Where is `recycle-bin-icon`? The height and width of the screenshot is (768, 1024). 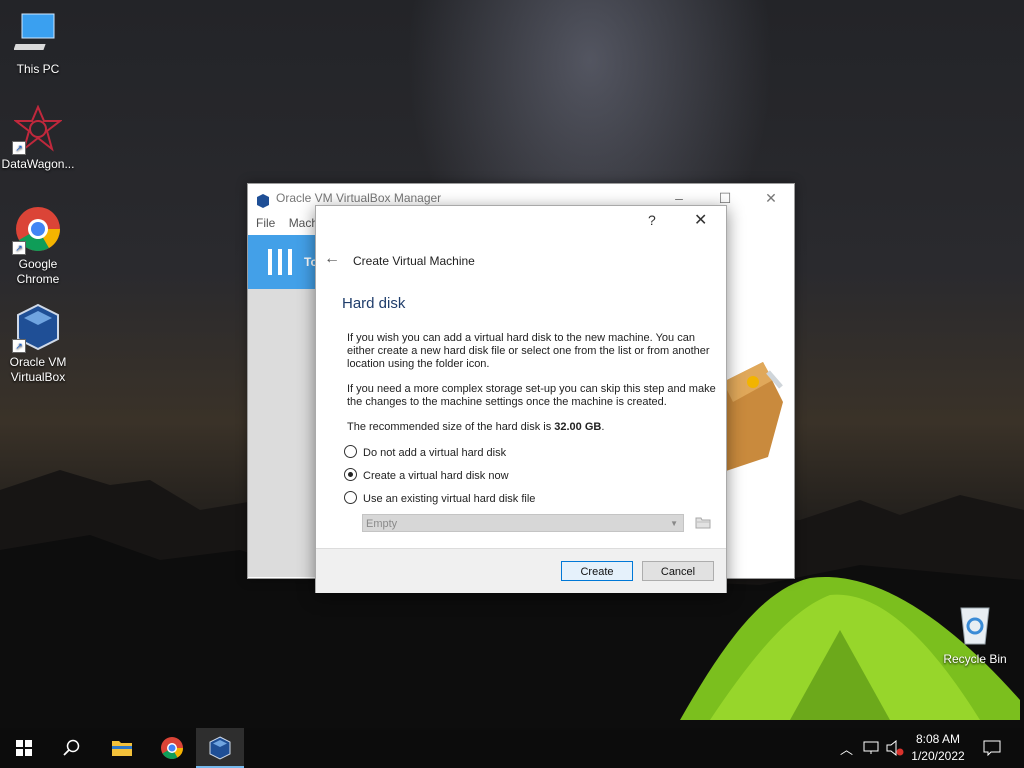 recycle-bin-icon is located at coordinates (975, 624).